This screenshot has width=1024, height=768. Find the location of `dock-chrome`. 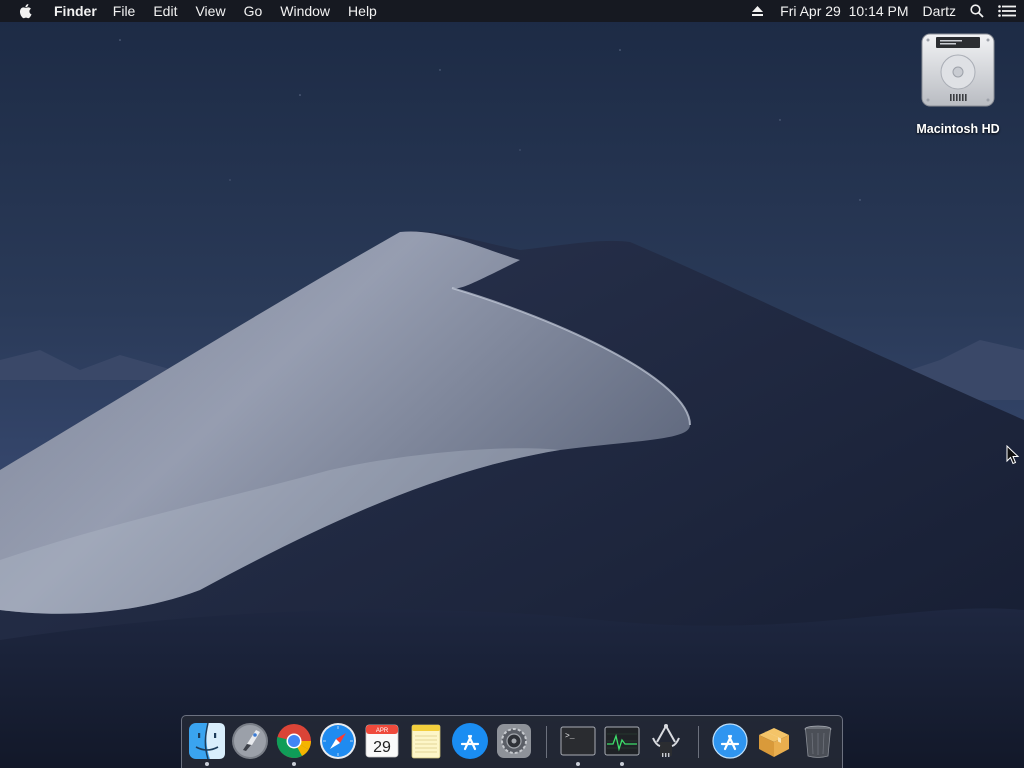

dock-chrome is located at coordinates (294, 741).